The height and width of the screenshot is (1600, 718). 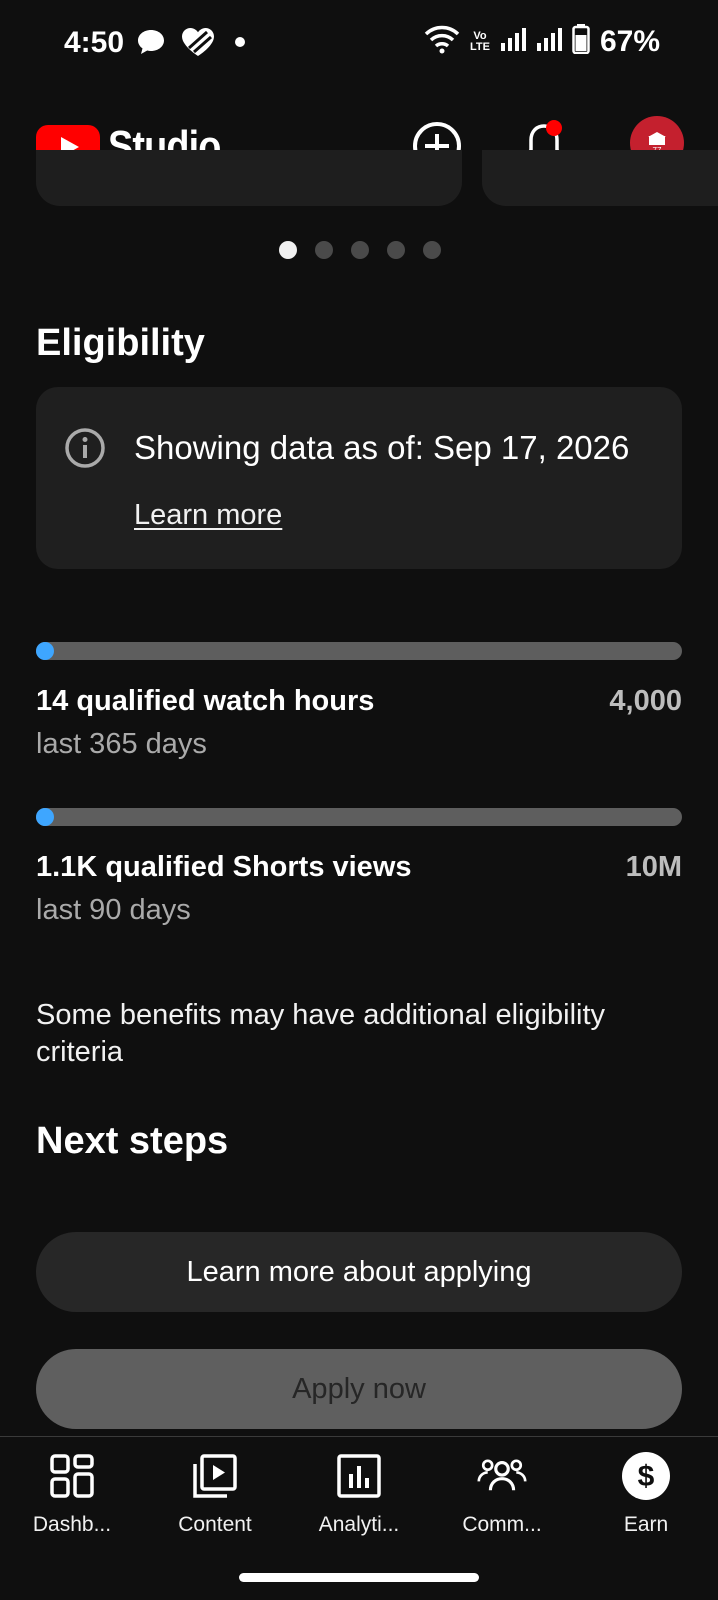 I want to click on carousel-dots, so click(x=360, y=250).